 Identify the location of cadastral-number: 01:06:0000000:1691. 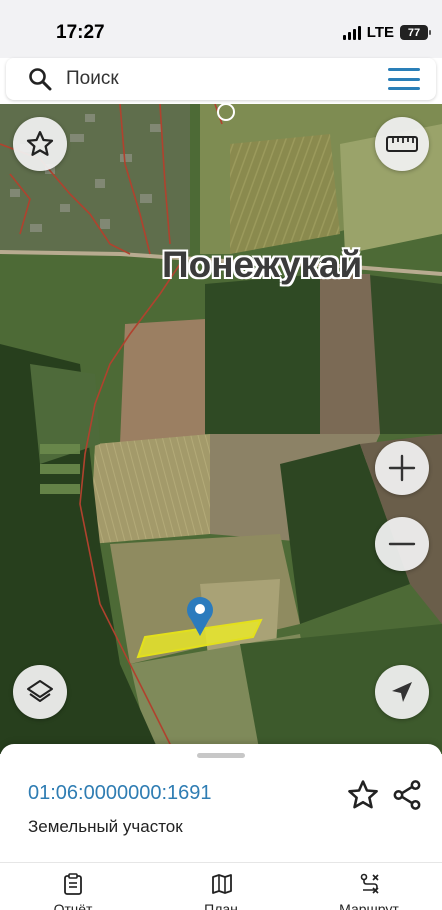
(120, 793).